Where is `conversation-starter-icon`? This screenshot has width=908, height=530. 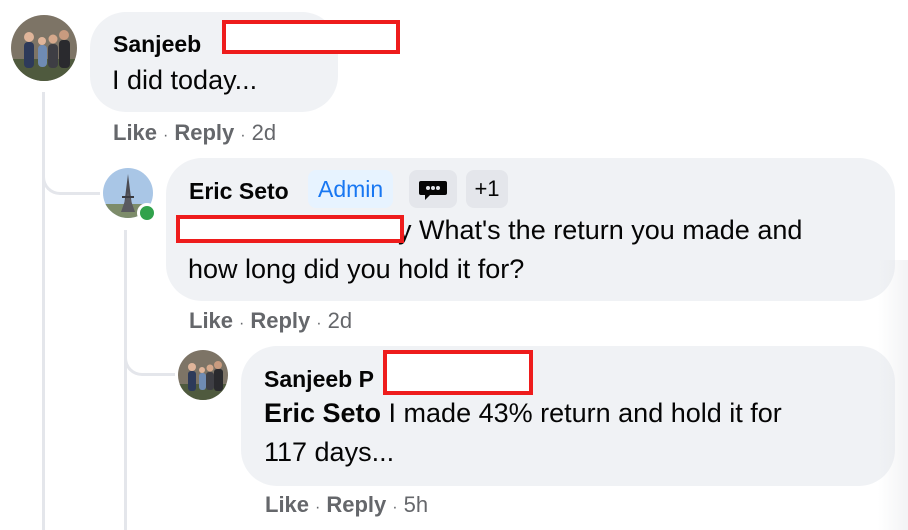
conversation-starter-icon is located at coordinates (433, 191).